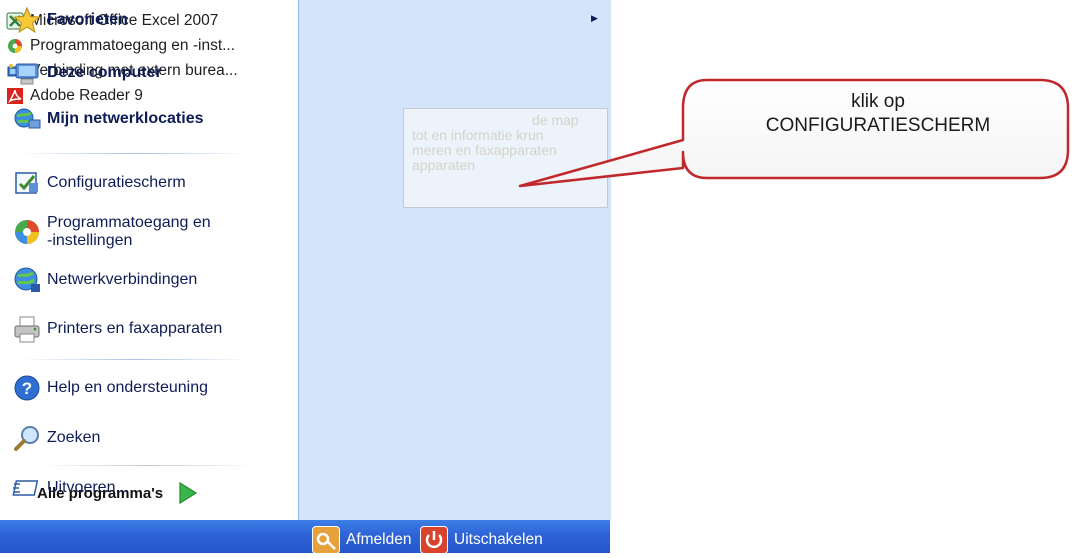  Describe the element at coordinates (878, 101) in the screenshot. I see `callout-line: klik op` at that location.